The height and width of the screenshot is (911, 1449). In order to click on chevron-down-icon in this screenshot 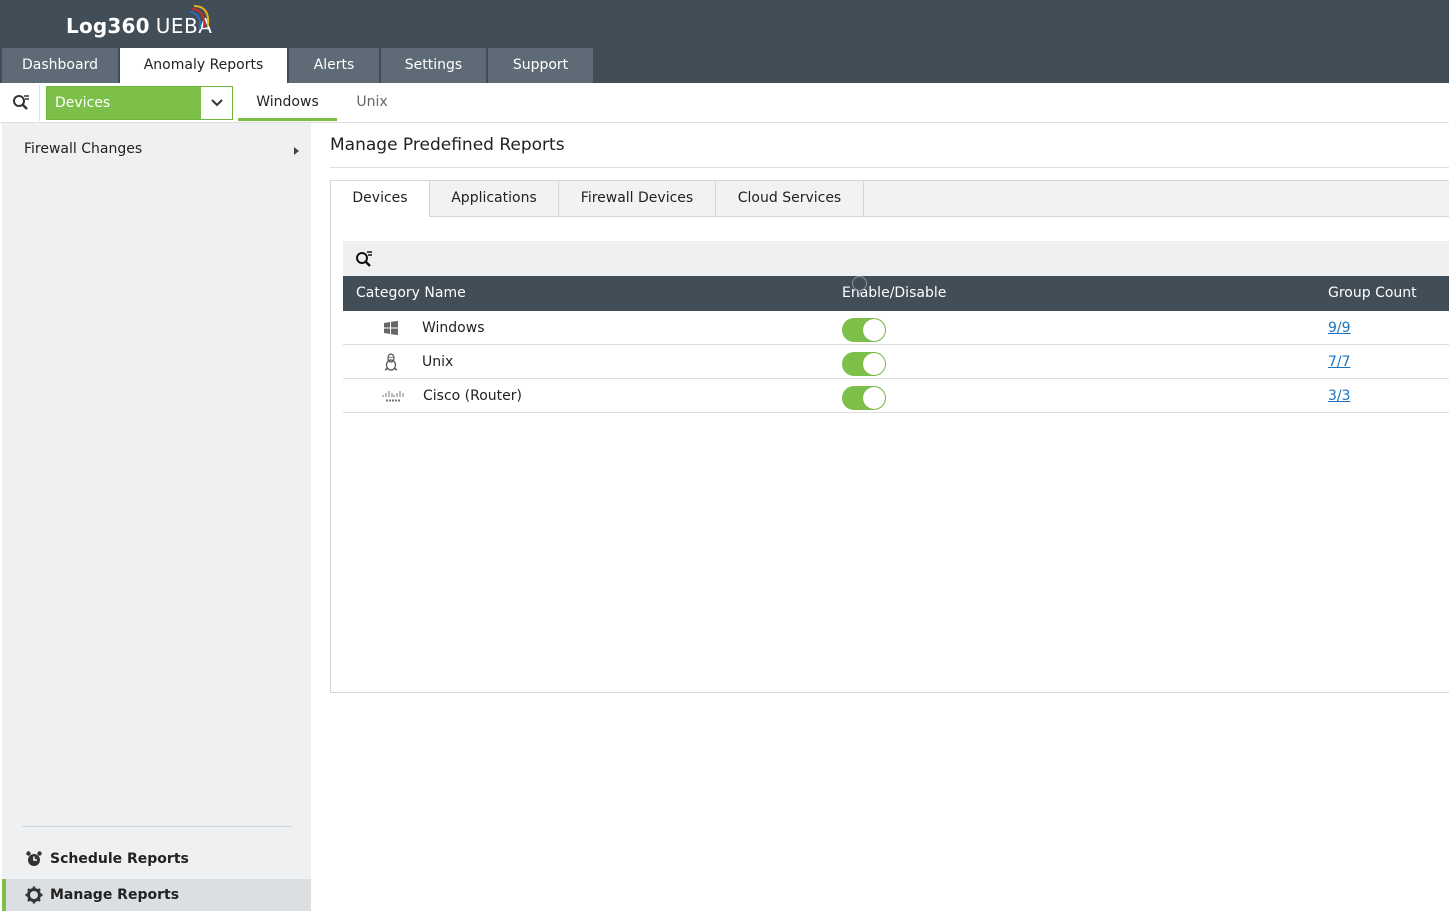, I will do `click(216, 103)`.